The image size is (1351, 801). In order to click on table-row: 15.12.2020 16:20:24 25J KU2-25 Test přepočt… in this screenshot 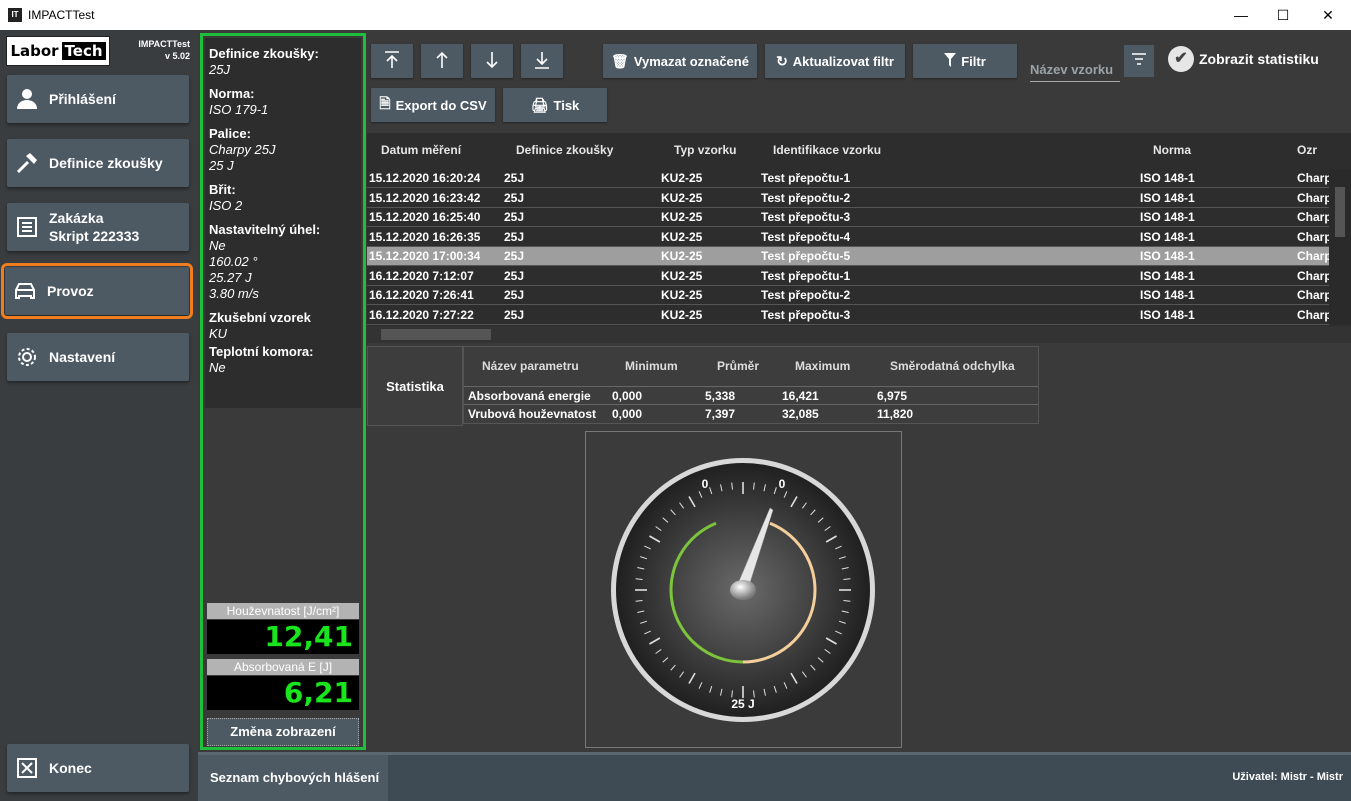, I will do `click(849, 178)`.